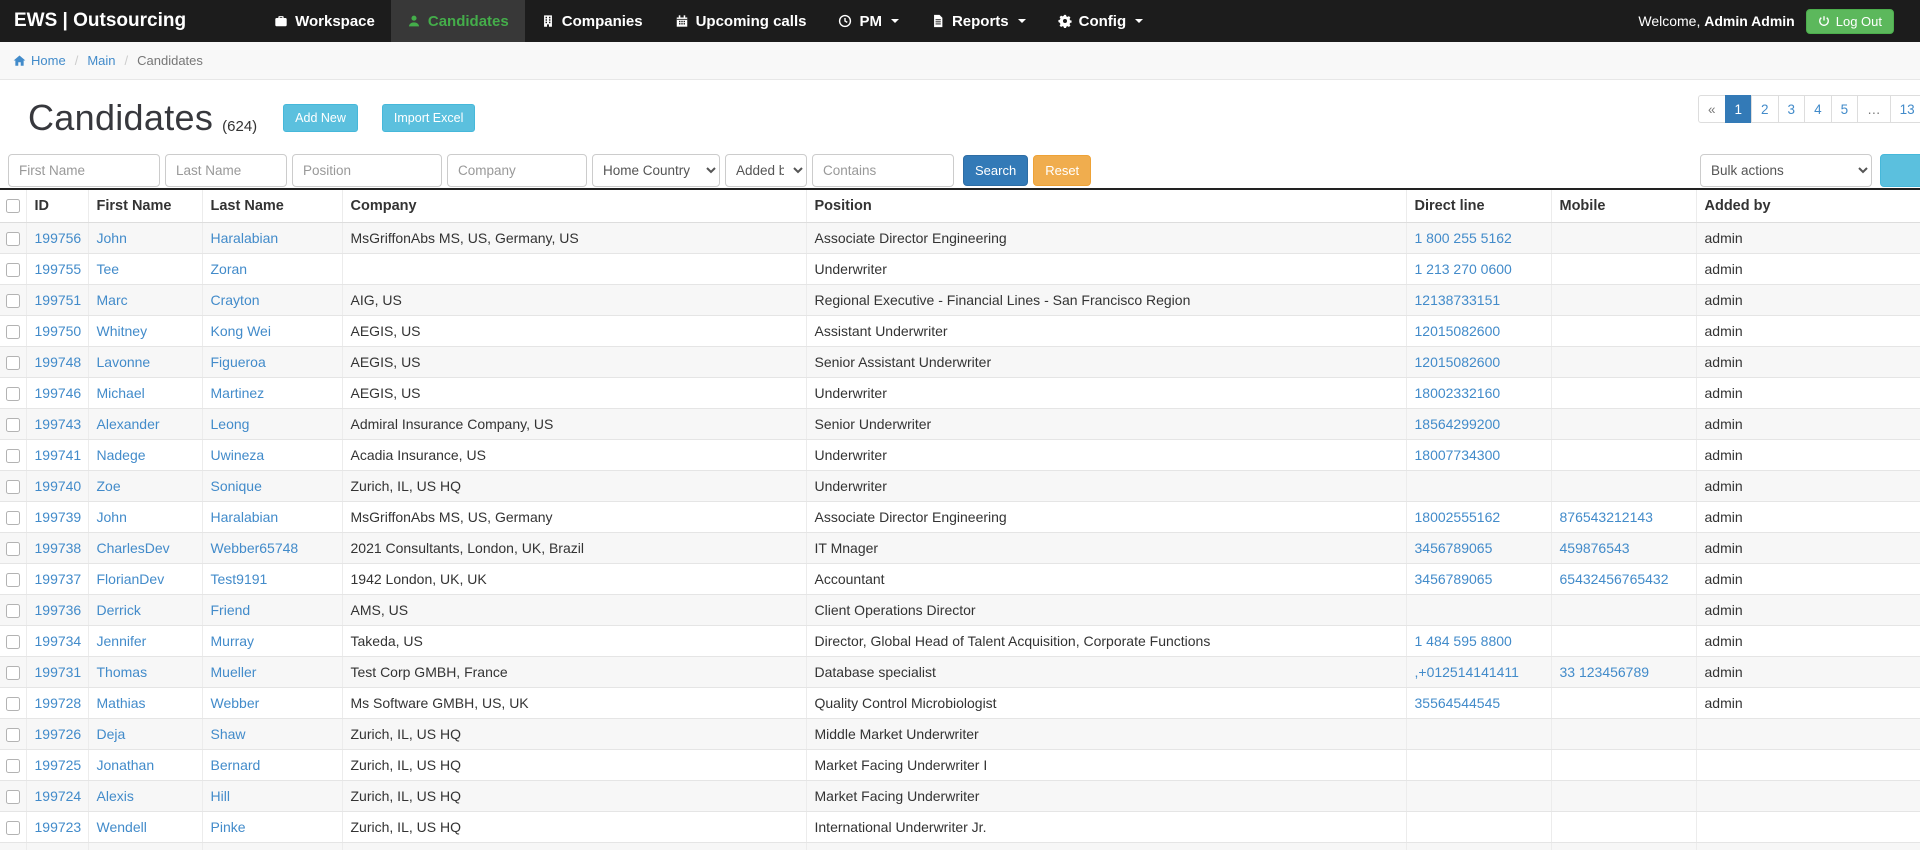 The height and width of the screenshot is (850, 1920). What do you see at coordinates (324, 21) in the screenshot?
I see `nav-item-workspace: Workspace` at bounding box center [324, 21].